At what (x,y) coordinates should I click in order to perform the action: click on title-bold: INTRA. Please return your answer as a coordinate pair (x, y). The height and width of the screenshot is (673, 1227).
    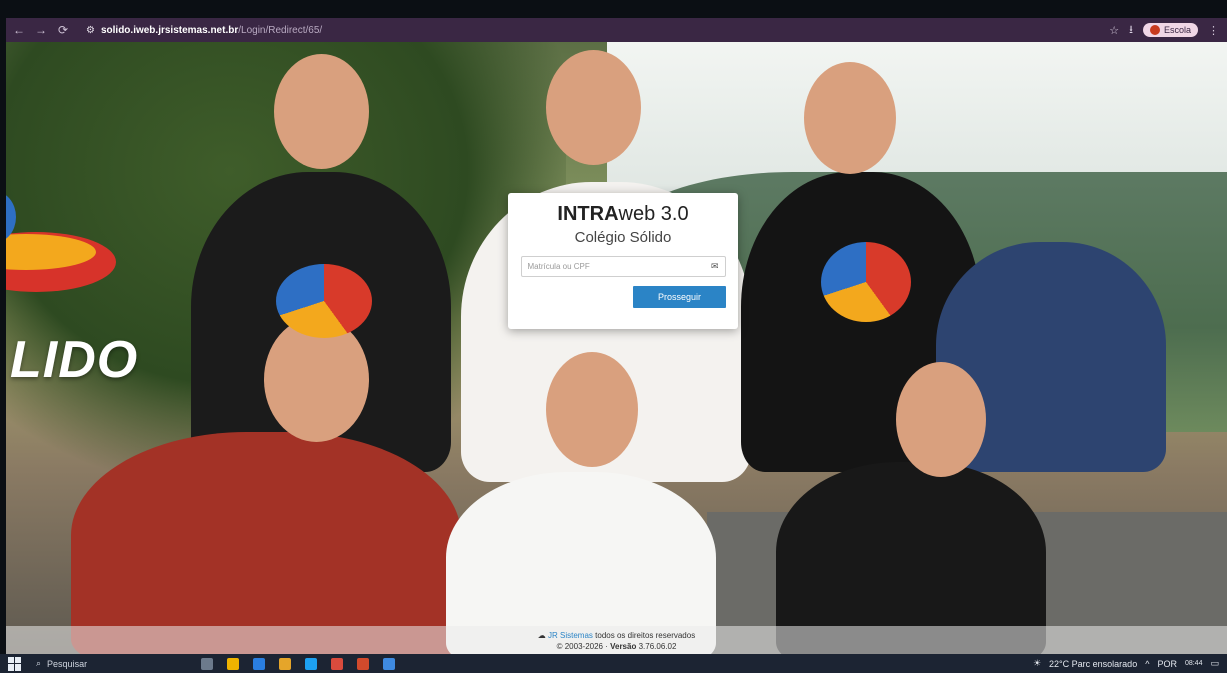
    Looking at the image, I should click on (588, 214).